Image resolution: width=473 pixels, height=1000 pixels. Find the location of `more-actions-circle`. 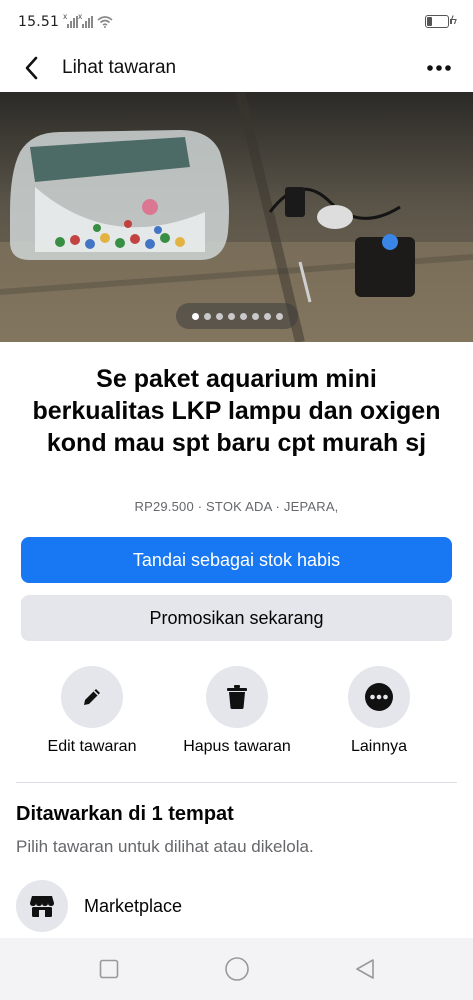

more-actions-circle is located at coordinates (379, 697).